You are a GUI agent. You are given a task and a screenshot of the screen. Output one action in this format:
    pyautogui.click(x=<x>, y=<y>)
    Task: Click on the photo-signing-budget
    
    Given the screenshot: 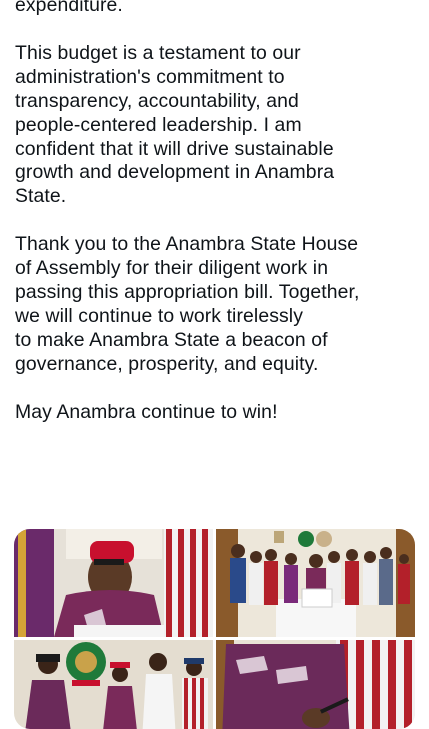 What is the action you would take?
    pyautogui.click(x=113, y=583)
    